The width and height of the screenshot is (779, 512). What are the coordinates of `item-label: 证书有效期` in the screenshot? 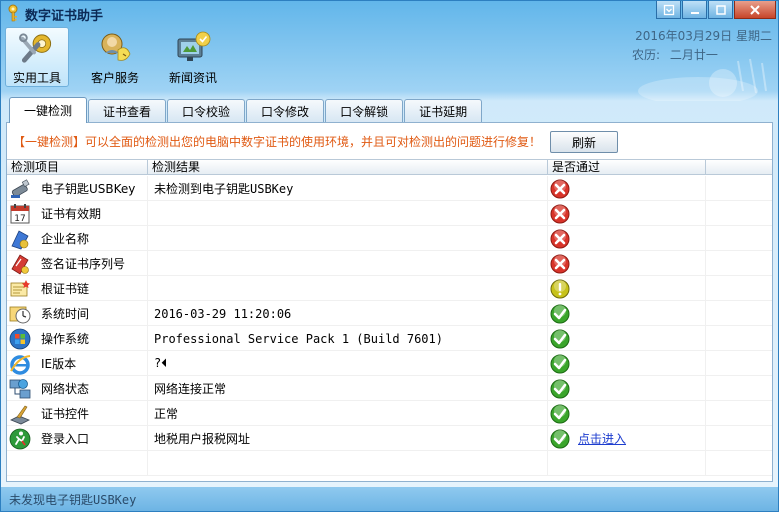 It's located at (71, 214).